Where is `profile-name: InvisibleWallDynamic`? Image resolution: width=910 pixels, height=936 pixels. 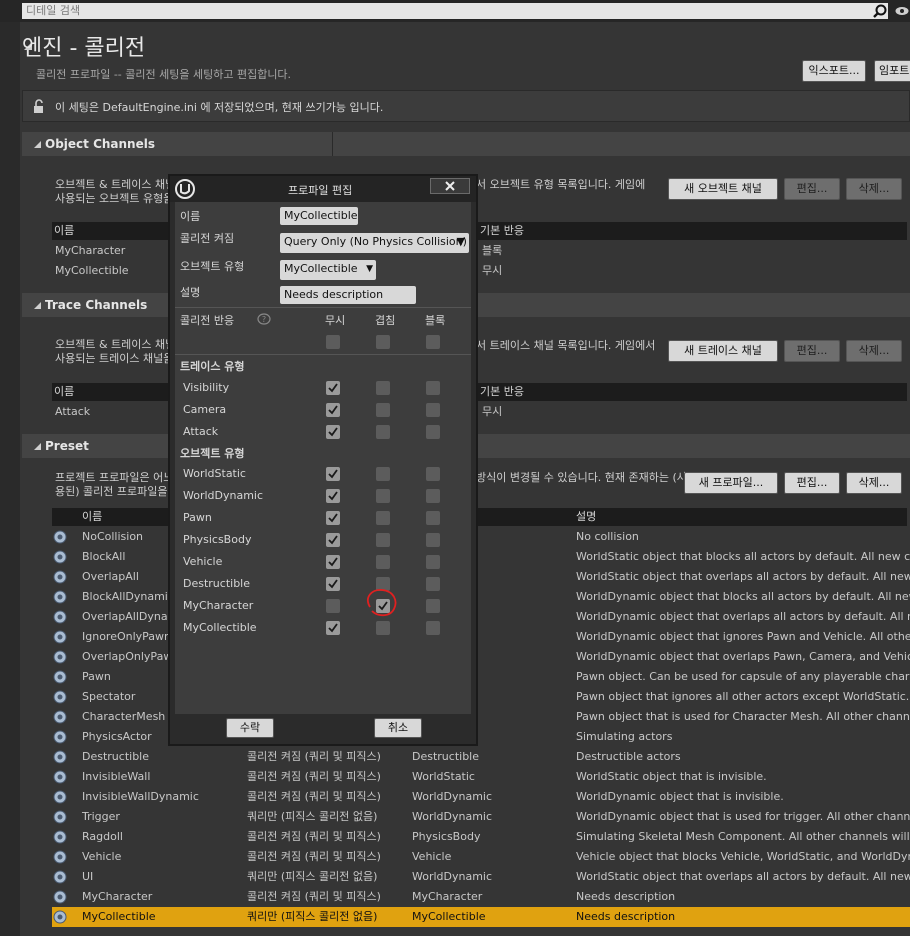
profile-name: InvisibleWallDynamic is located at coordinates (140, 796).